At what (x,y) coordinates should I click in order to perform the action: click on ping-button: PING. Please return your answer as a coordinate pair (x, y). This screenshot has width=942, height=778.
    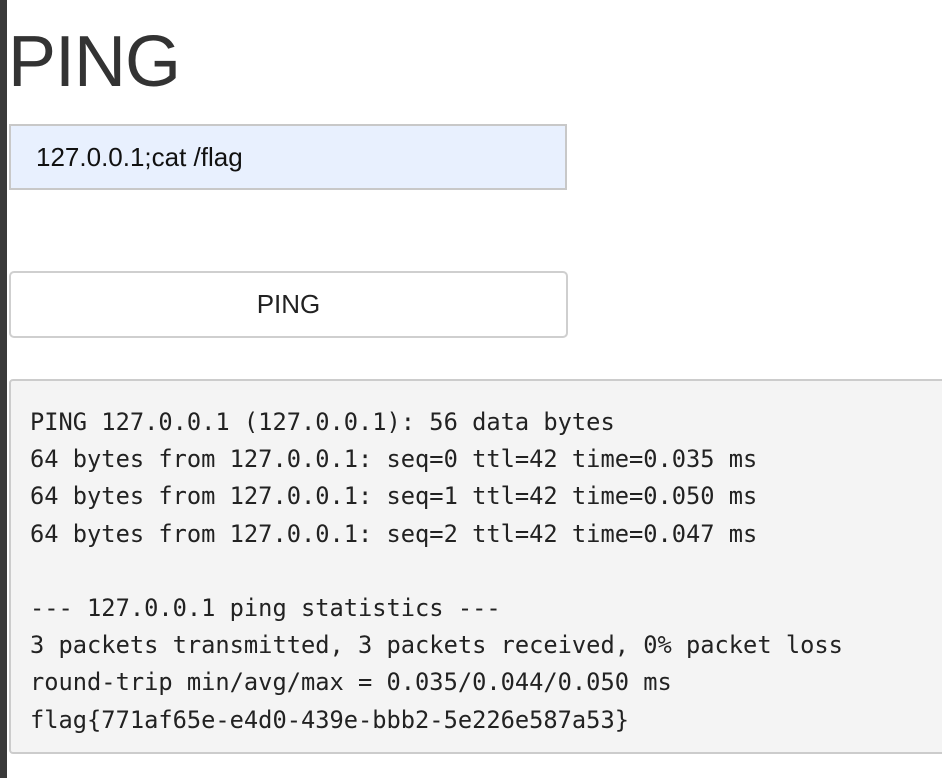
    Looking at the image, I should click on (288, 304).